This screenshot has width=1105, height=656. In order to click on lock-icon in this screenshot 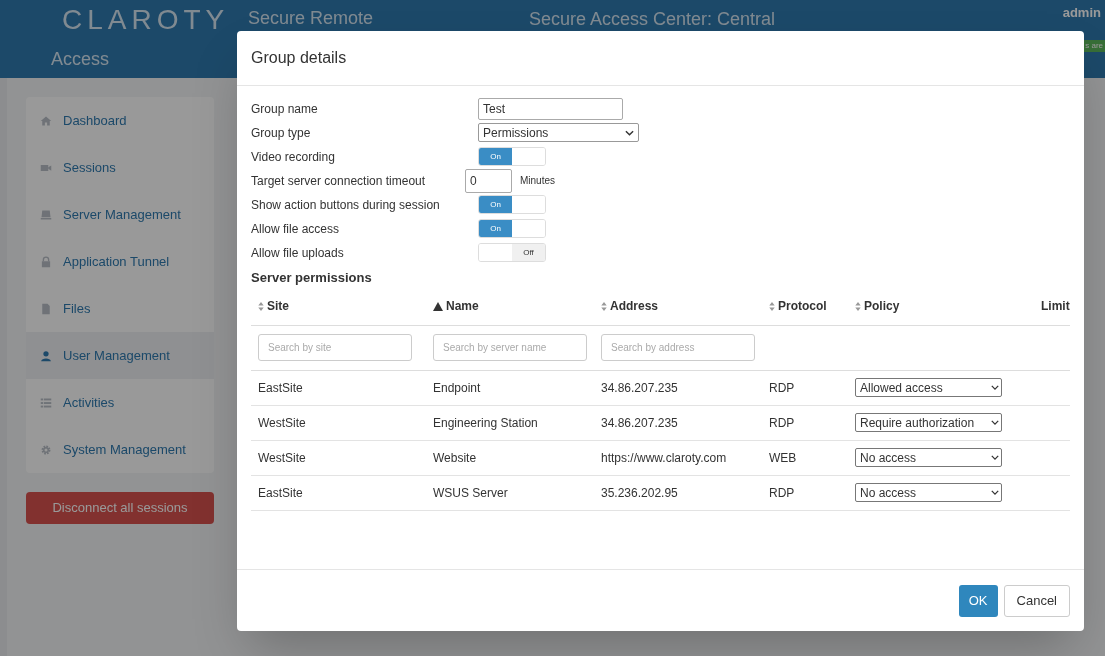, I will do `click(46, 261)`.